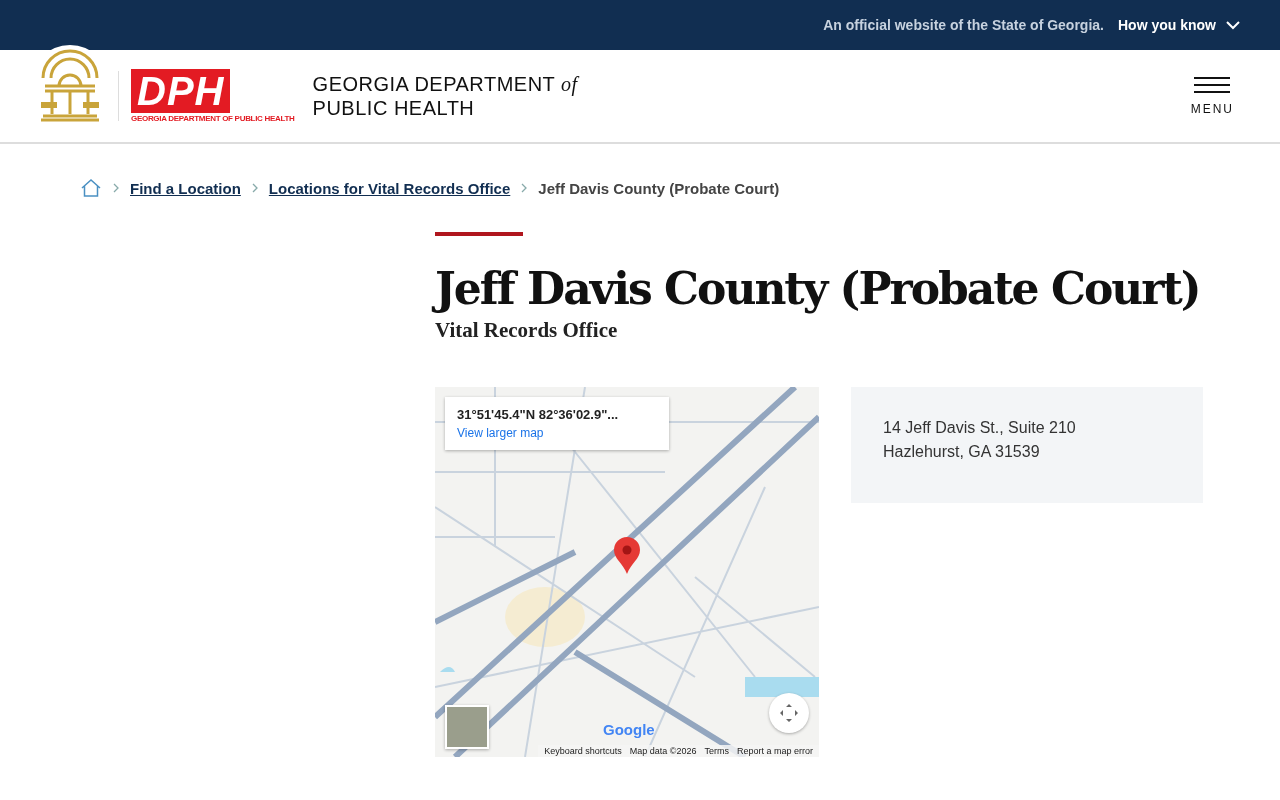 The image size is (1280, 800). I want to click on how-you-know-button: How you know, so click(1179, 25).